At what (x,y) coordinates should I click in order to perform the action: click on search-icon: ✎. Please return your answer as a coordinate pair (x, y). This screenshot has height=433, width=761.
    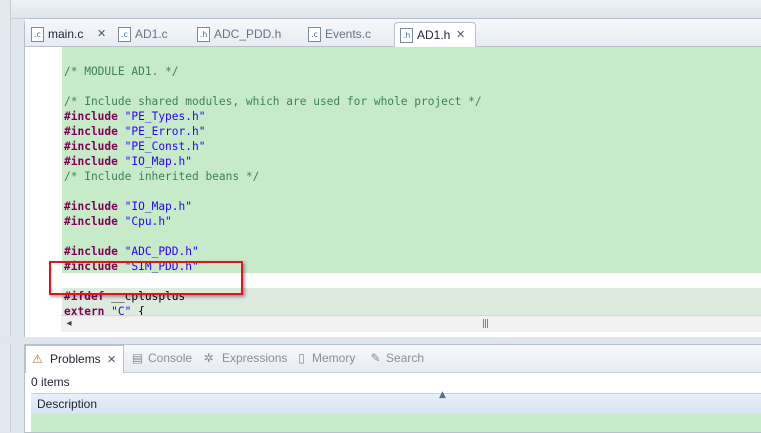
    Looking at the image, I should click on (375, 358).